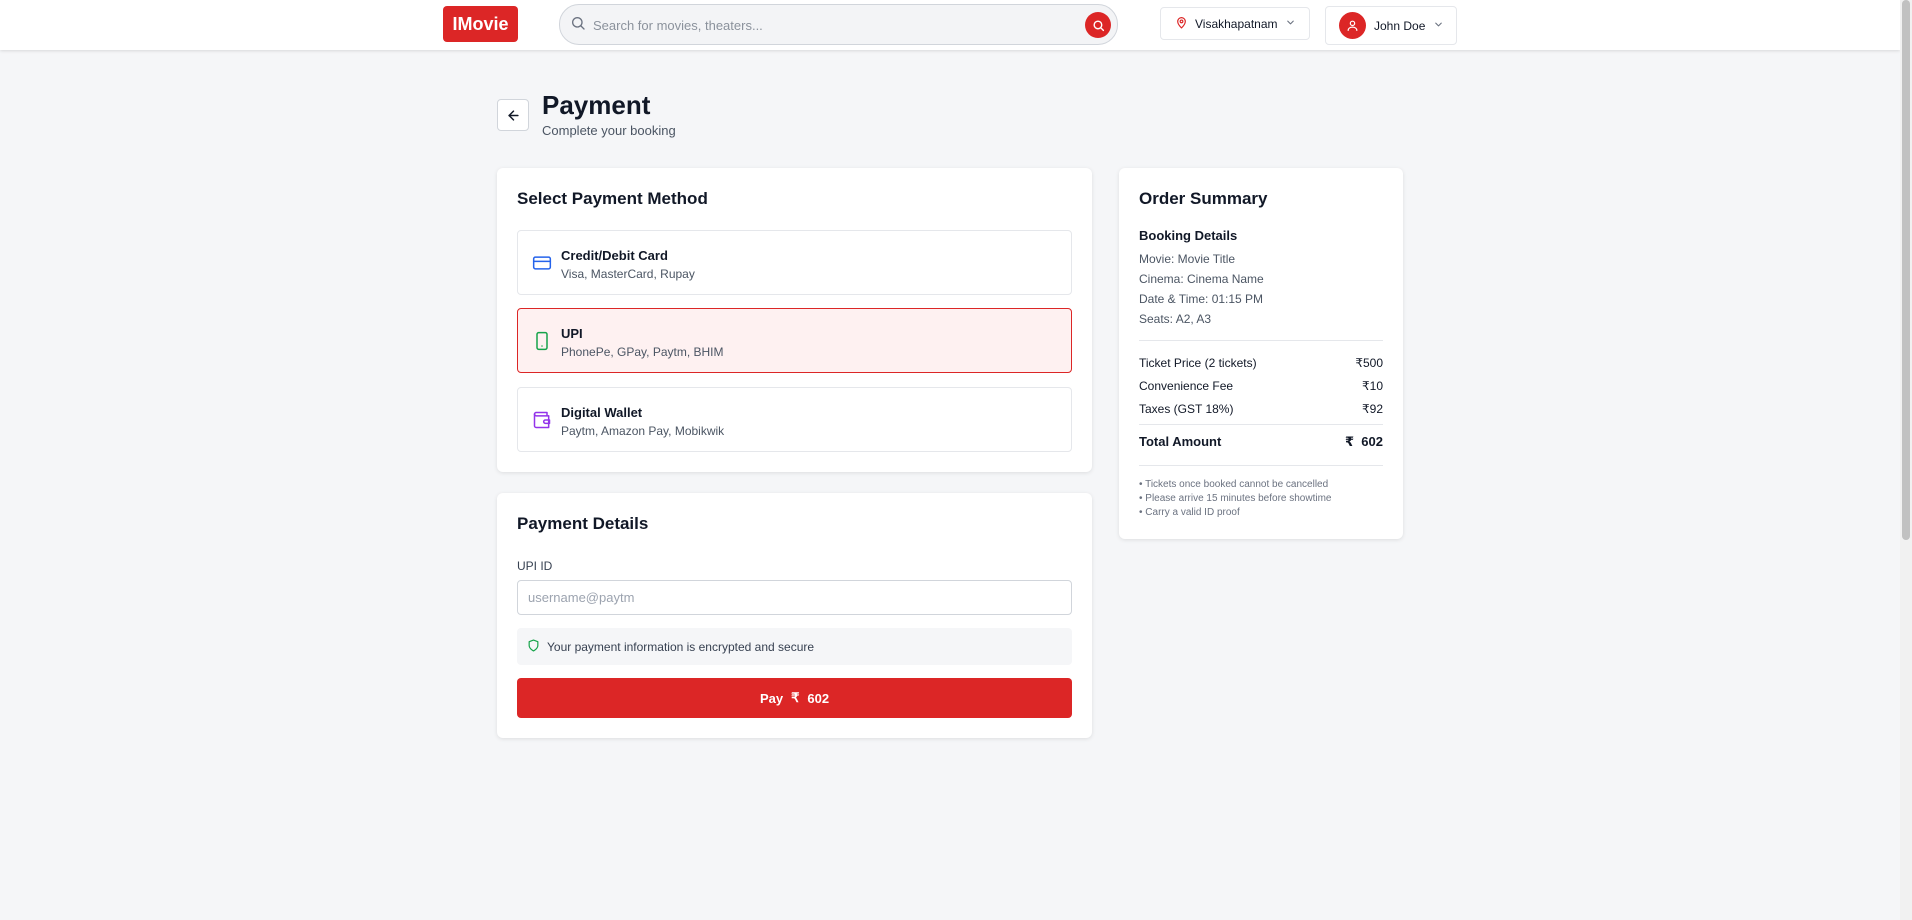  Describe the element at coordinates (583, 523) in the screenshot. I see `payment-details-title: Payment Details` at that location.